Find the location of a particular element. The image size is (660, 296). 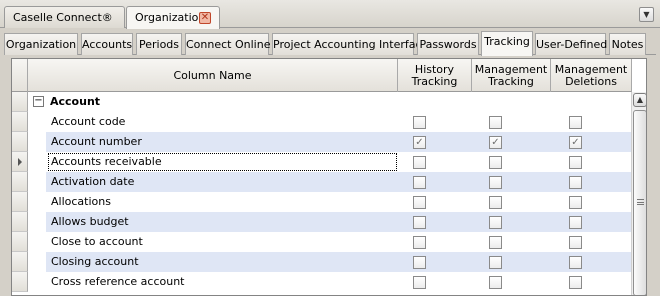

grip-icon is located at coordinates (640, 202).